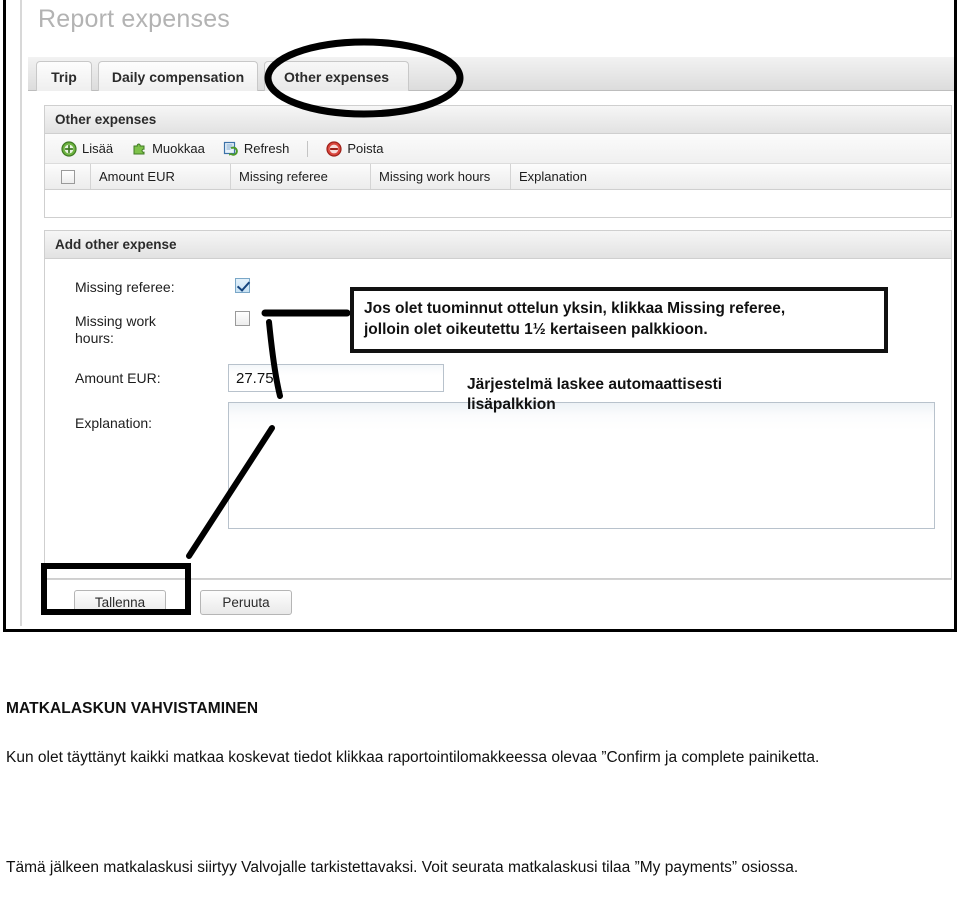 The height and width of the screenshot is (911, 960). Describe the element at coordinates (498, 149) in the screenshot. I see `grid-toolbar: Lisää Muokkaa Refresh Poista` at that location.